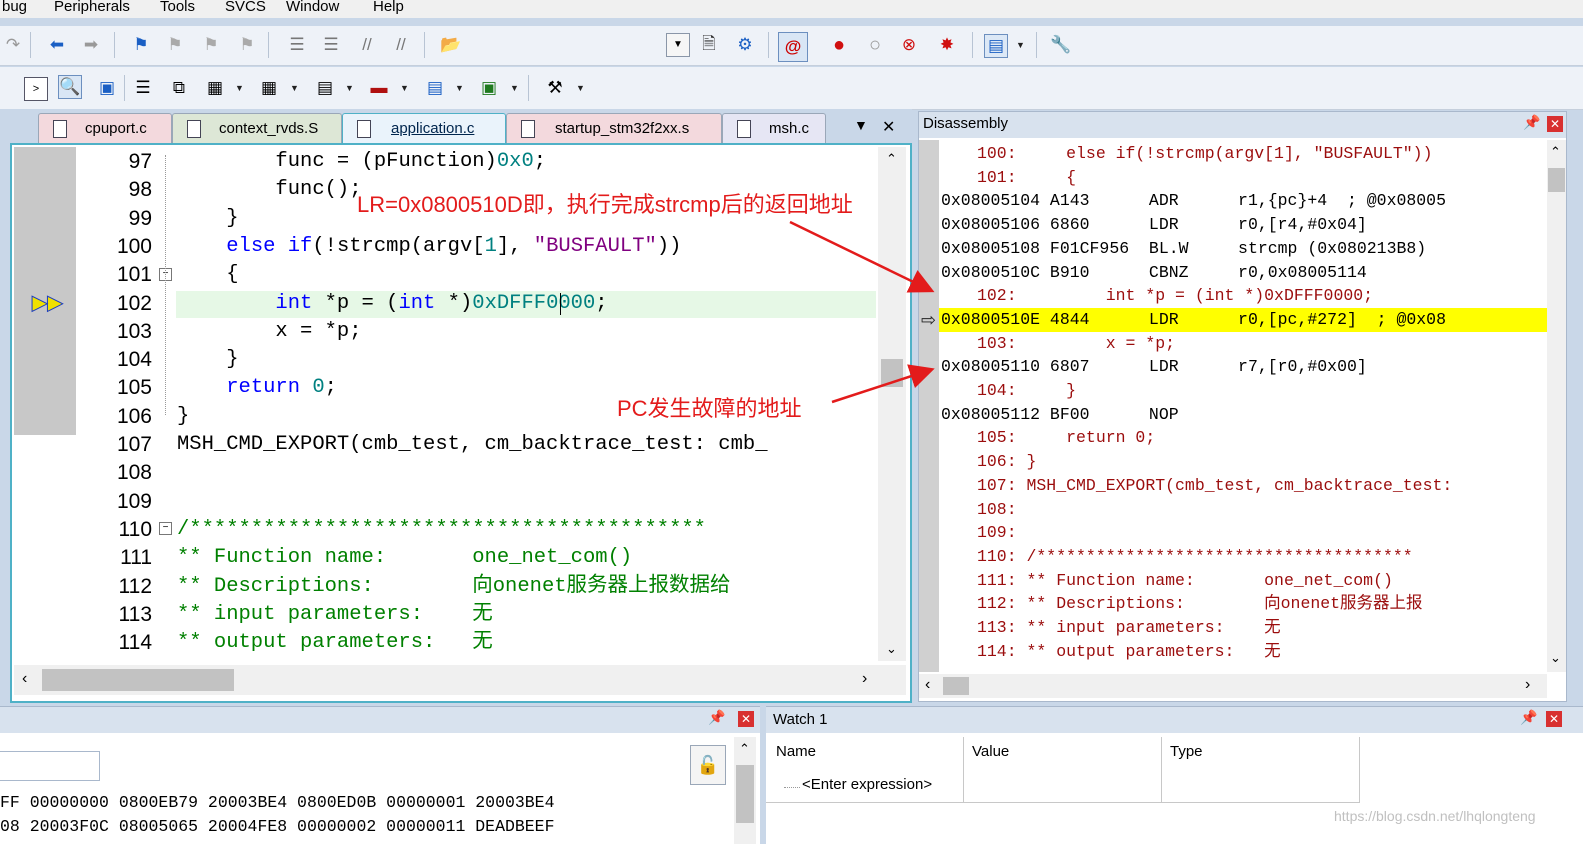 This screenshot has height=844, width=1583. Describe the element at coordinates (883, 384) in the screenshot. I see `pc-arrow` at that location.